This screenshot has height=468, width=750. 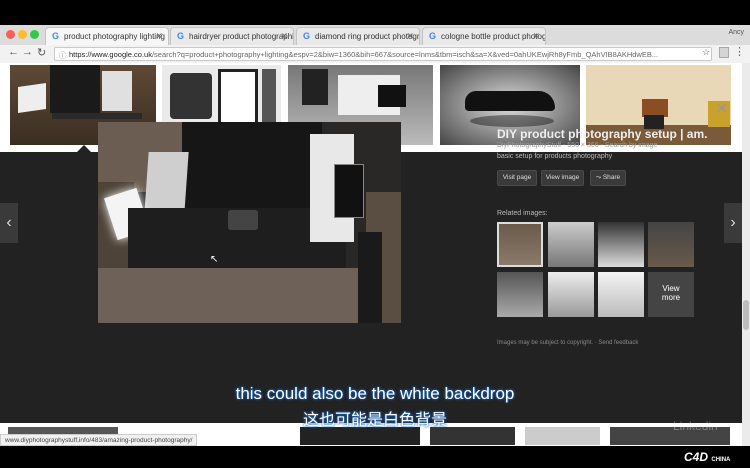 I want to click on cursor-icon: ↖, so click(x=214, y=259).